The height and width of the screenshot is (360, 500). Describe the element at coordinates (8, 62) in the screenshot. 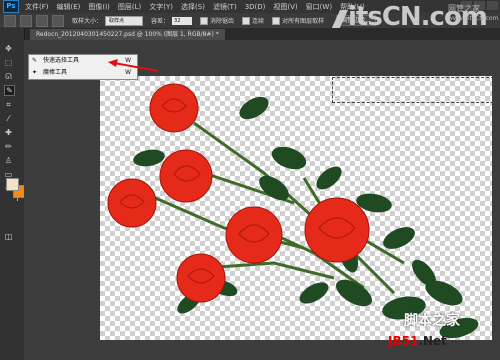

I see `marquee-tool-icon: ⬚` at that location.